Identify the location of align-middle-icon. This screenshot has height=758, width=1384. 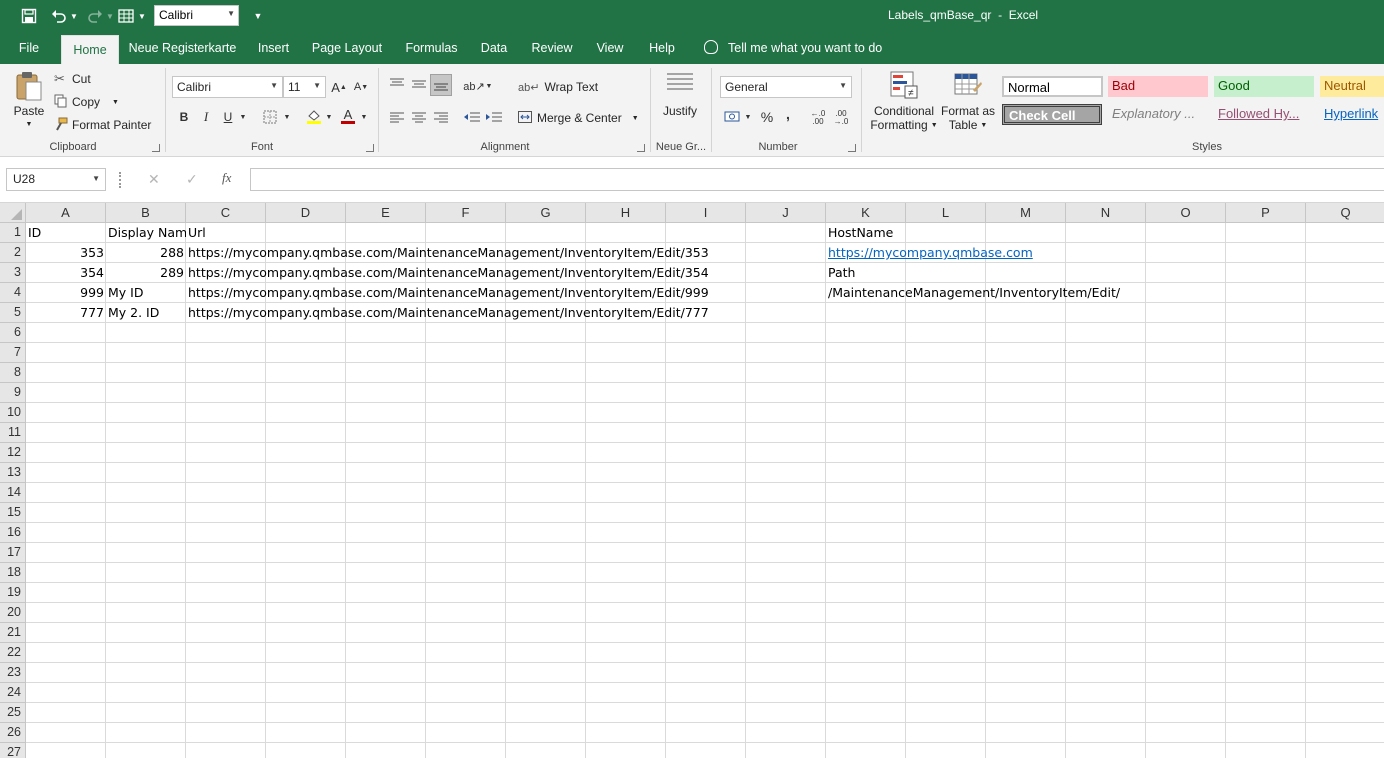
(419, 84).